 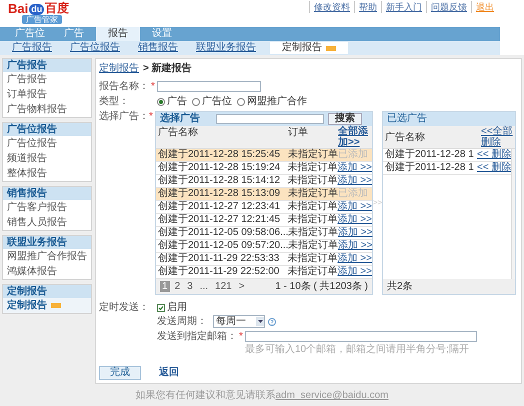 What do you see at coordinates (182, 322) in the screenshot?
I see `field-label: 发送周期：` at bounding box center [182, 322].